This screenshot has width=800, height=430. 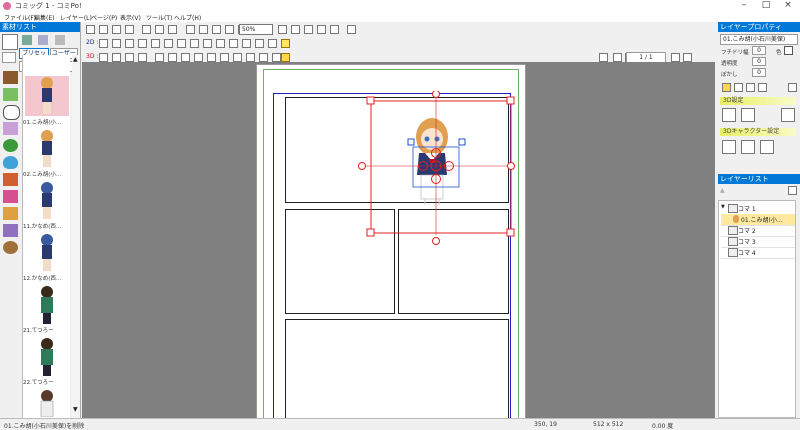 What do you see at coordinates (758, 253) in the screenshot?
I see `layer-row-frame-4: コマ 4` at bounding box center [758, 253].